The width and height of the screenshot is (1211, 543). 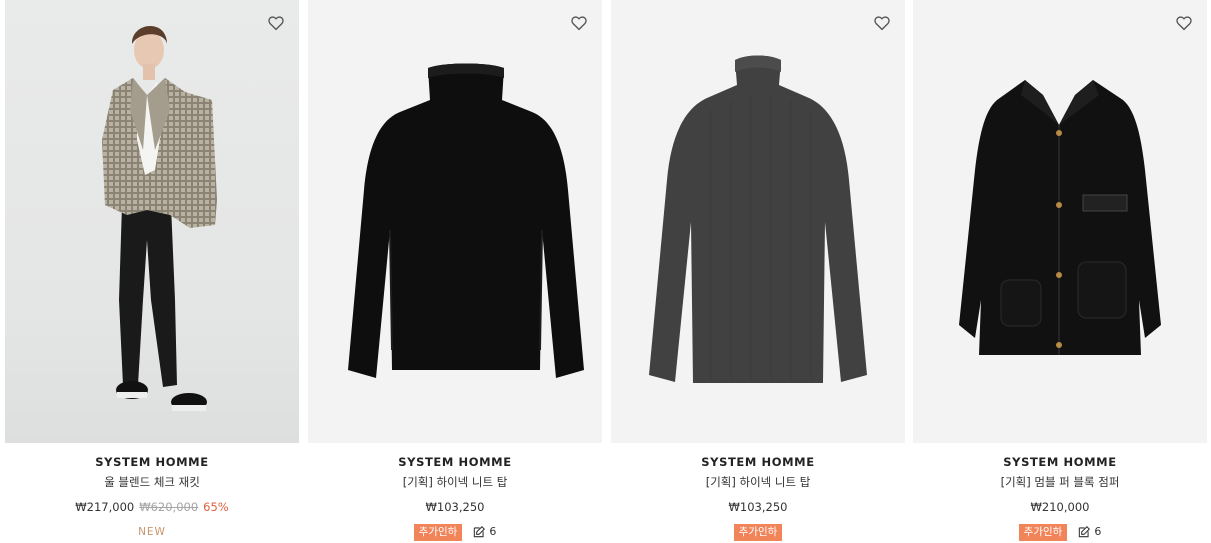 I want to click on price-row: ₩210,000, so click(x=1060, y=507).